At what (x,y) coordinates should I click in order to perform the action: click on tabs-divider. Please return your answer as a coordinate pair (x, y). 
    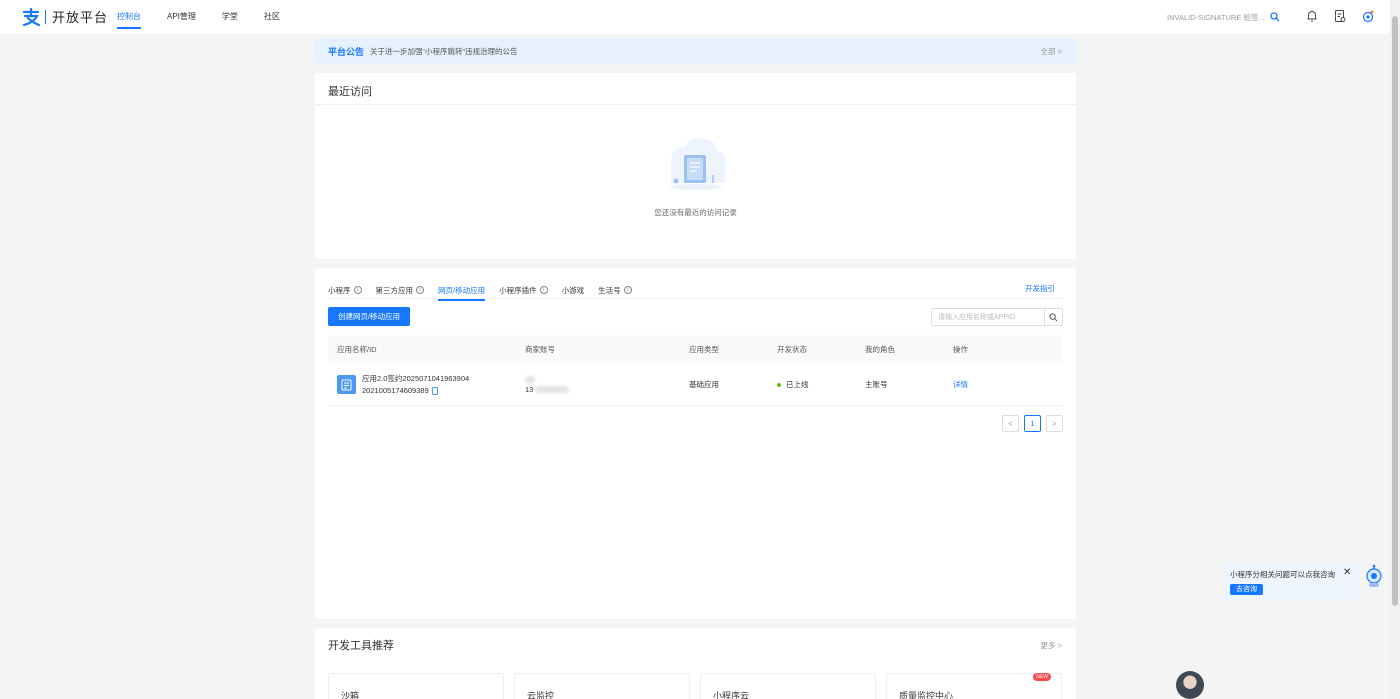
    Looking at the image, I should click on (695, 298).